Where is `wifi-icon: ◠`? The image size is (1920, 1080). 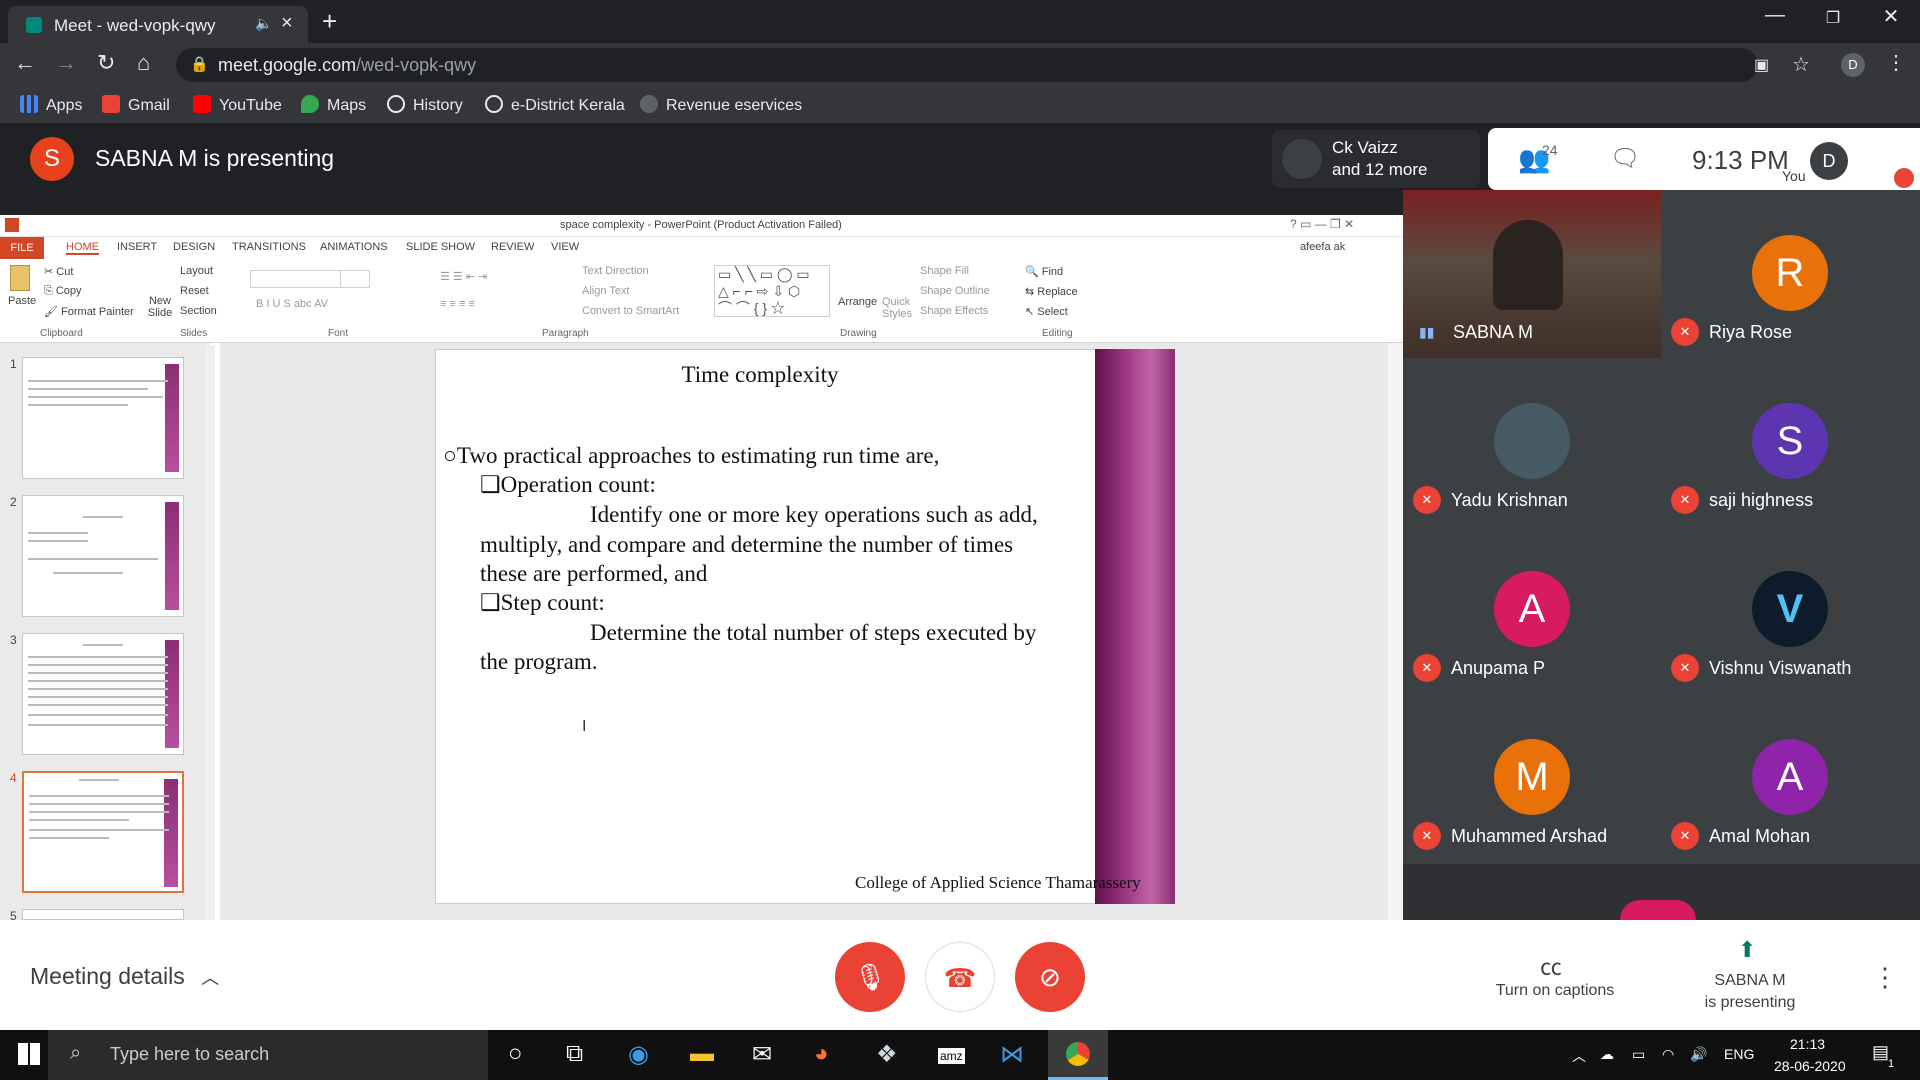 wifi-icon: ◠ is located at coordinates (1668, 1054).